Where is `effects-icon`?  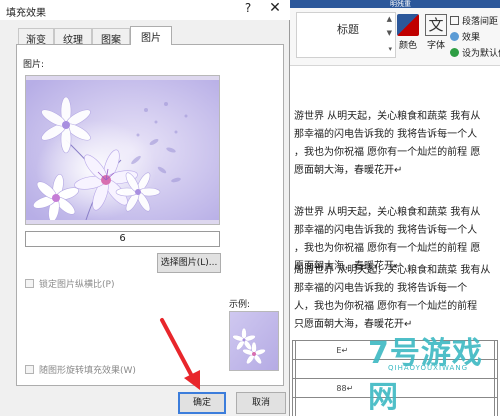
effects-icon is located at coordinates (454, 36).